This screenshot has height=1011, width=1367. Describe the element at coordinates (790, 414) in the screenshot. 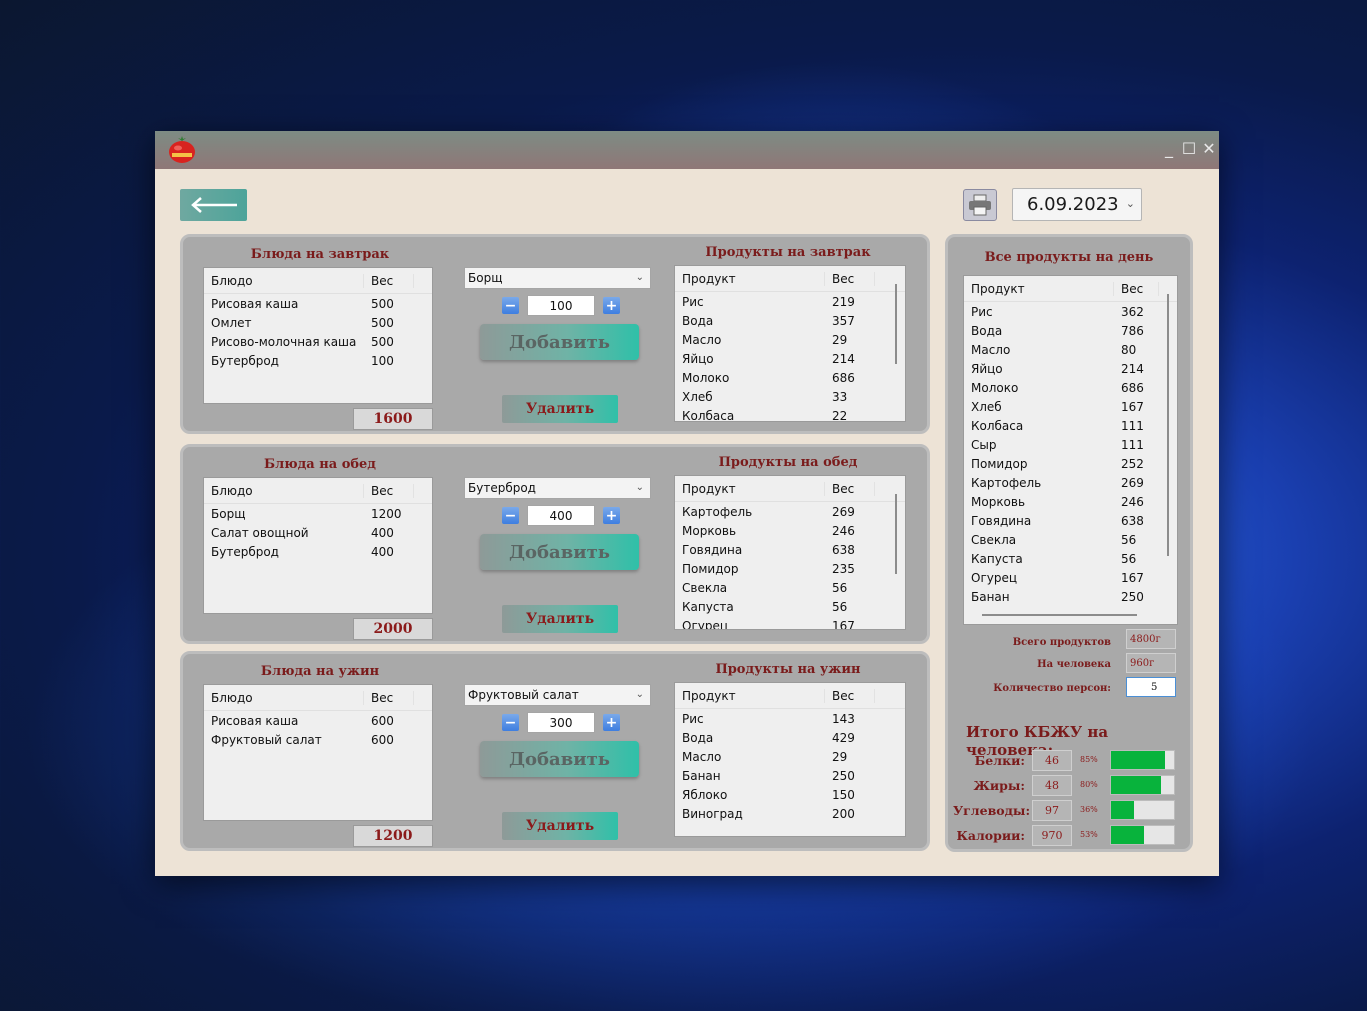

I see `list-item: Колбаса 22` at that location.